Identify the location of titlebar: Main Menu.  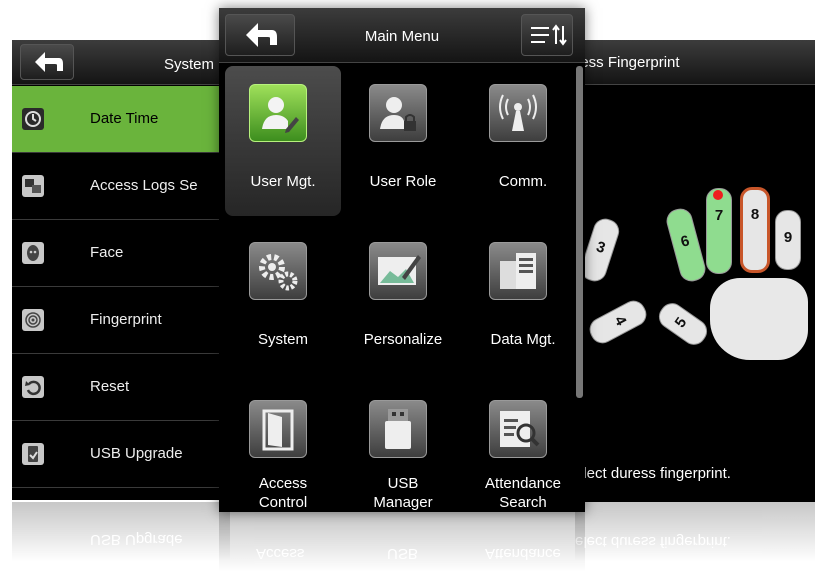
(402, 35).